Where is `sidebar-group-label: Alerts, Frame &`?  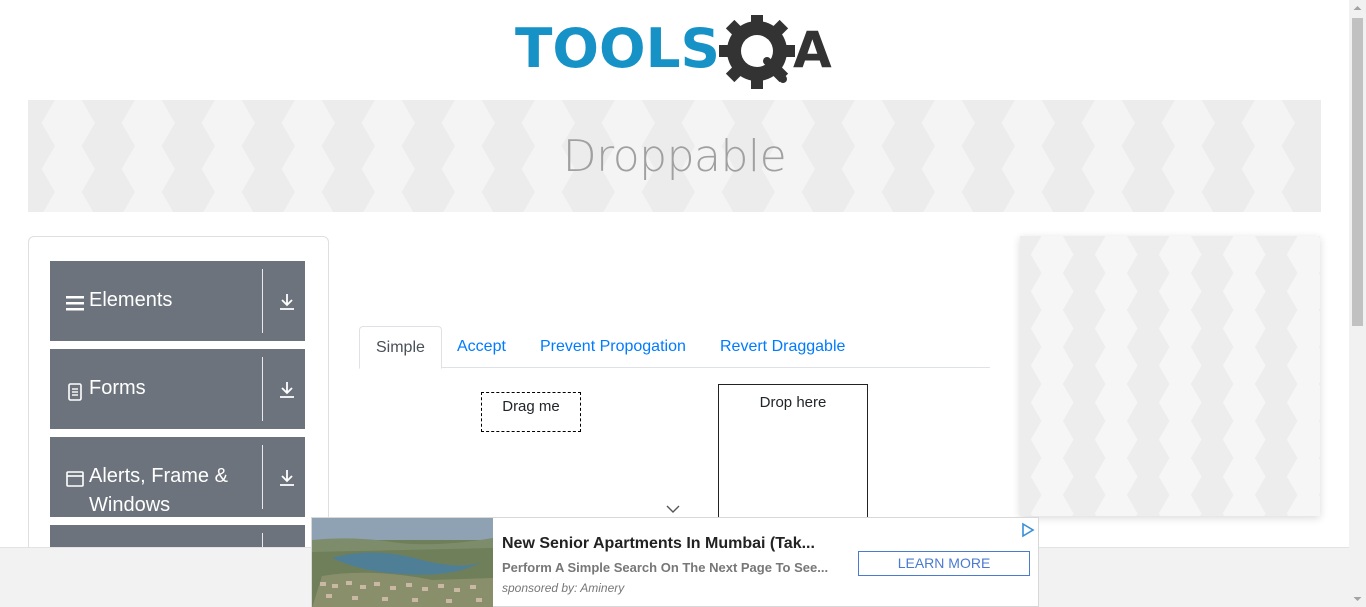 sidebar-group-label: Alerts, Frame & is located at coordinates (158, 476).